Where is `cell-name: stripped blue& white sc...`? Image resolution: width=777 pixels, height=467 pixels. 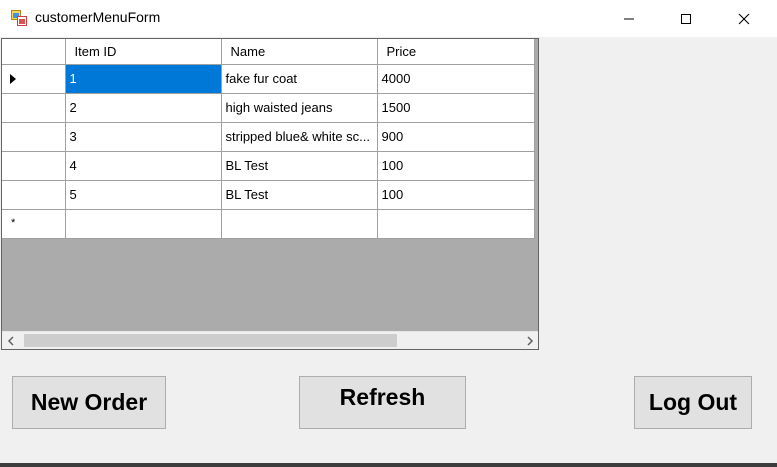
cell-name: stripped blue& white sc... is located at coordinates (299, 137).